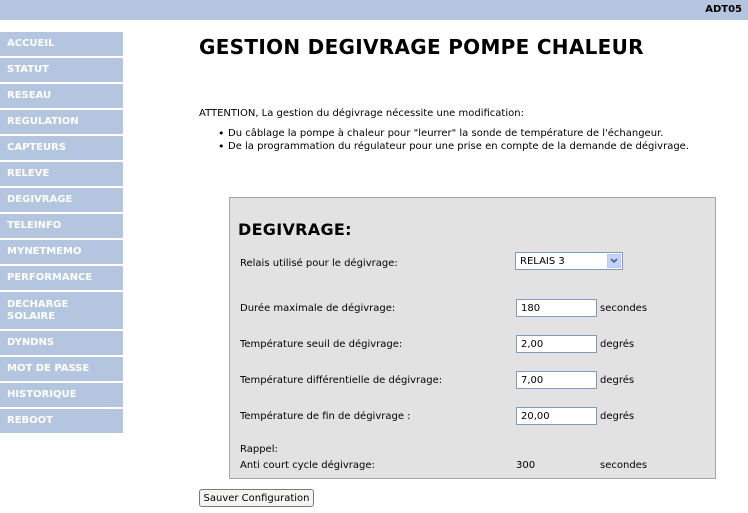 The width and height of the screenshot is (748, 513). Describe the element at coordinates (61, 310) in the screenshot. I see `sidebar-item-decharge-solaire: DECHARGE SOLAIRE` at that location.